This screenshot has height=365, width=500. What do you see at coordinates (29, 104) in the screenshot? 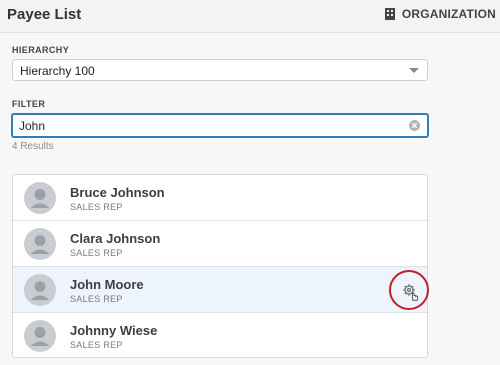
I see `filter-label: FILTER` at bounding box center [29, 104].